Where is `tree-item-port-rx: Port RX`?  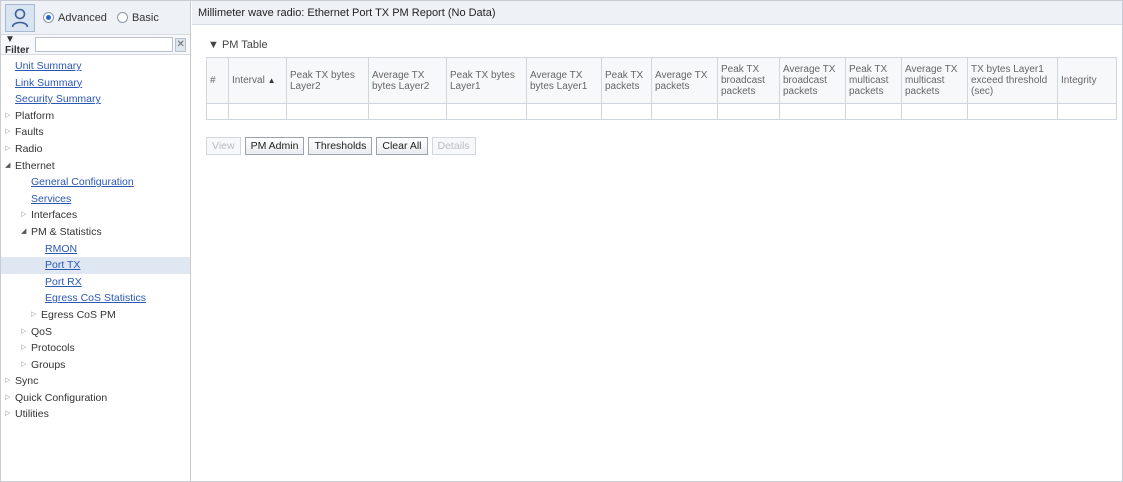
tree-item-port-rx: Port RX is located at coordinates (95, 282).